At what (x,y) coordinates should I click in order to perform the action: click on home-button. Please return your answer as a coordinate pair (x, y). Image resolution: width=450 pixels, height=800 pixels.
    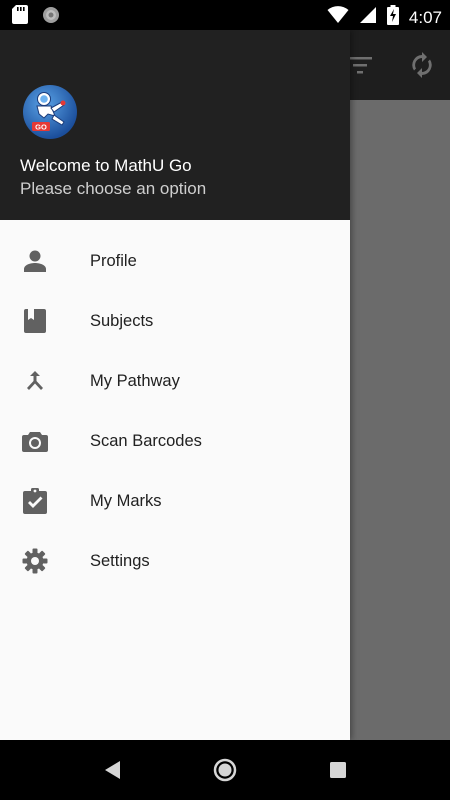
    Looking at the image, I should click on (225, 770).